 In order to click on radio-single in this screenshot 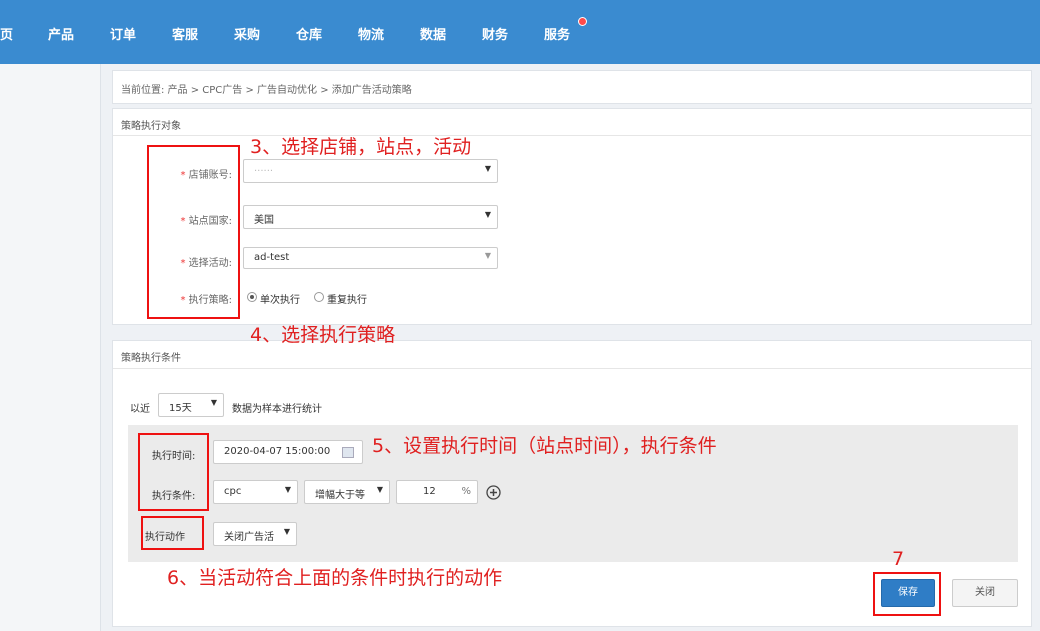, I will do `click(252, 297)`.